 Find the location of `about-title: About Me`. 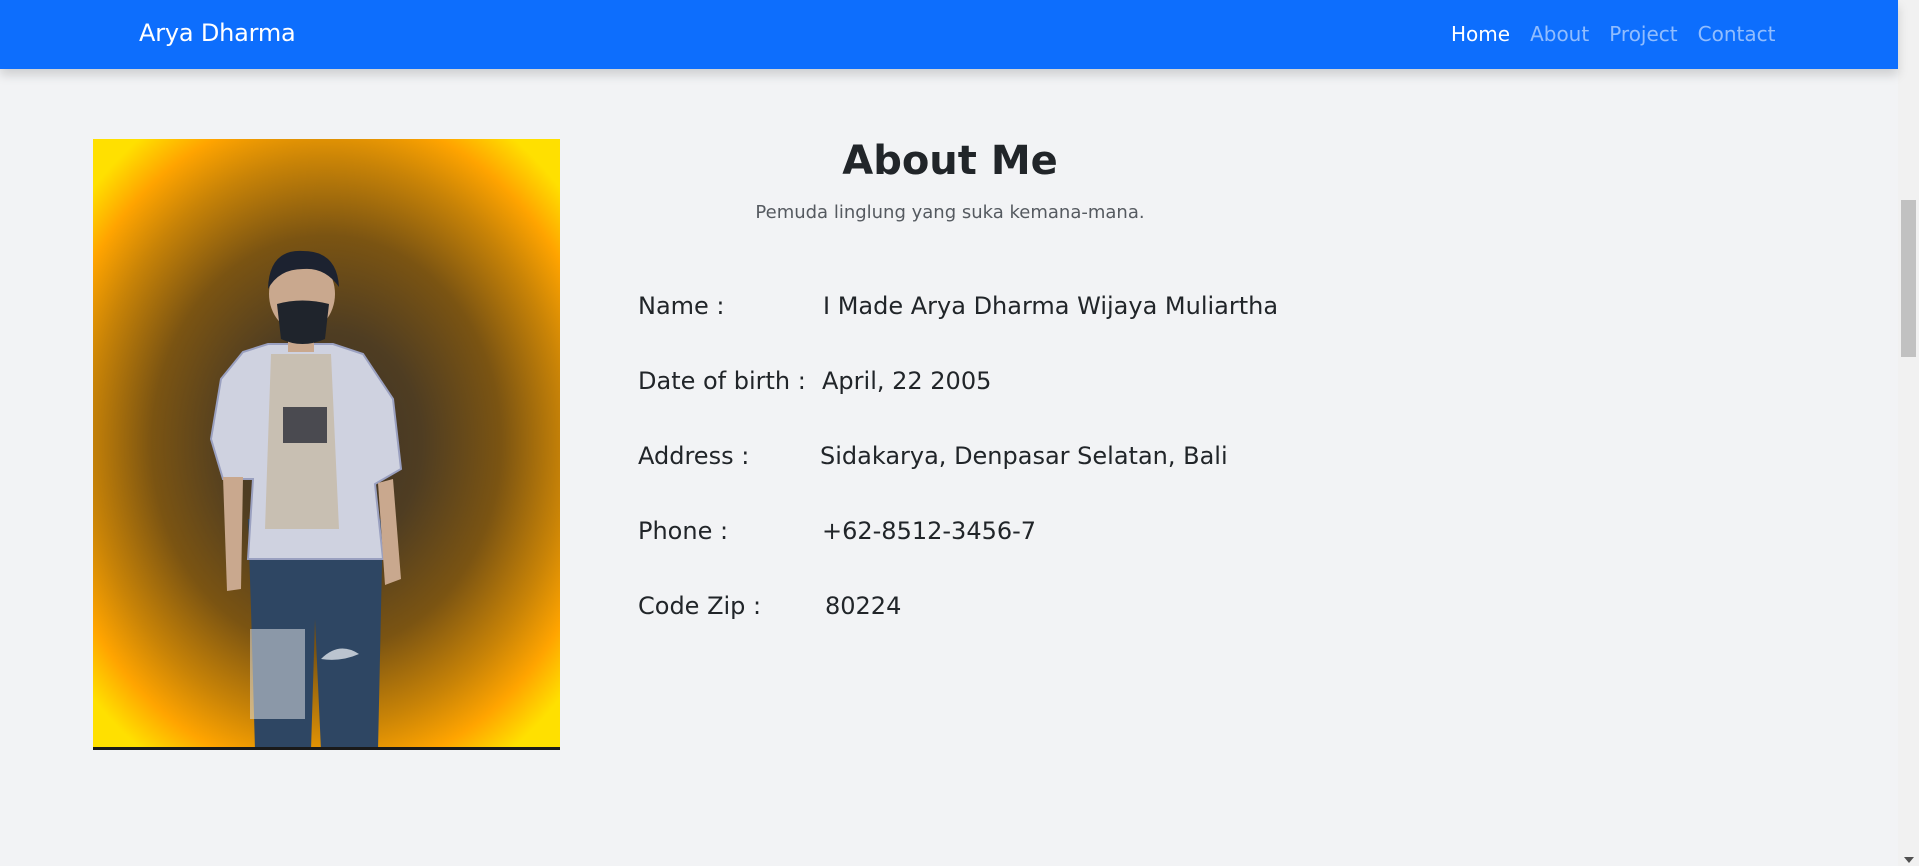

about-title: About Me is located at coordinates (950, 161).